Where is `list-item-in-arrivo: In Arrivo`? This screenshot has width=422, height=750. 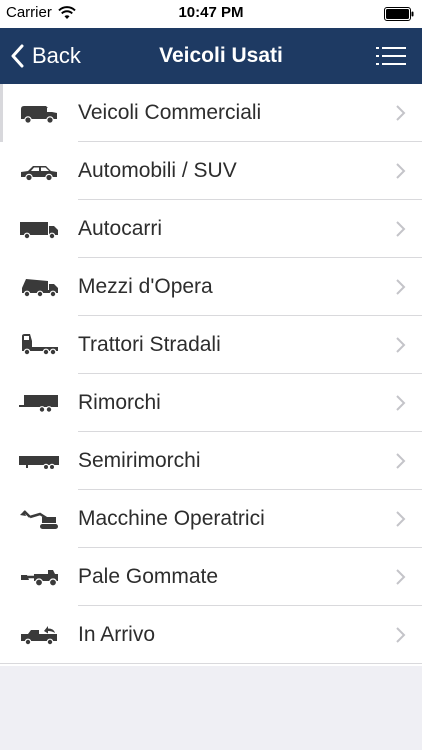
list-item-in-arrivo: In Arrivo is located at coordinates (211, 635).